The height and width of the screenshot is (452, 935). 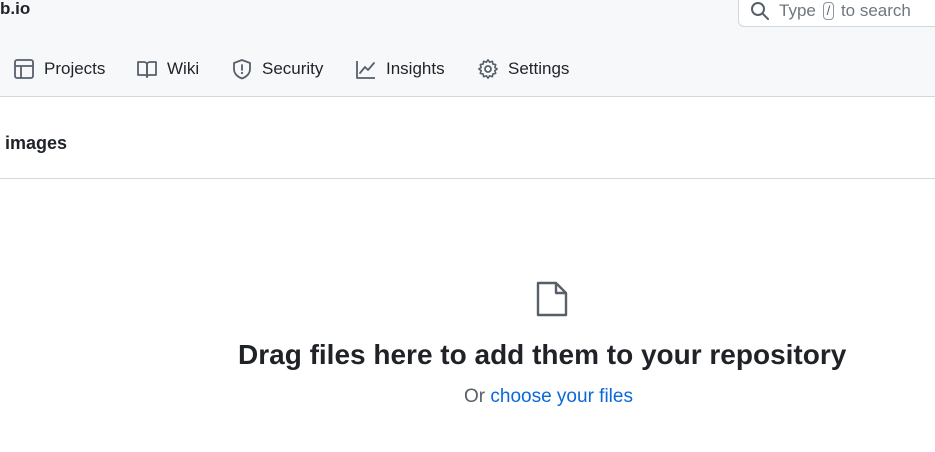 I want to click on tab-projects: Projects, so click(x=59, y=69).